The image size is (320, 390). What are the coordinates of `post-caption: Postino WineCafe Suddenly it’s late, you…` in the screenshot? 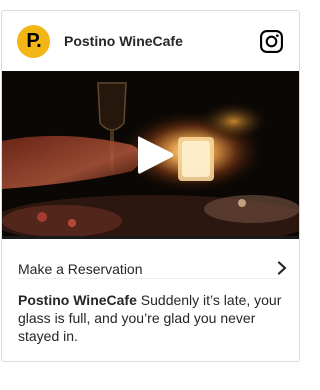 It's located at (153, 318).